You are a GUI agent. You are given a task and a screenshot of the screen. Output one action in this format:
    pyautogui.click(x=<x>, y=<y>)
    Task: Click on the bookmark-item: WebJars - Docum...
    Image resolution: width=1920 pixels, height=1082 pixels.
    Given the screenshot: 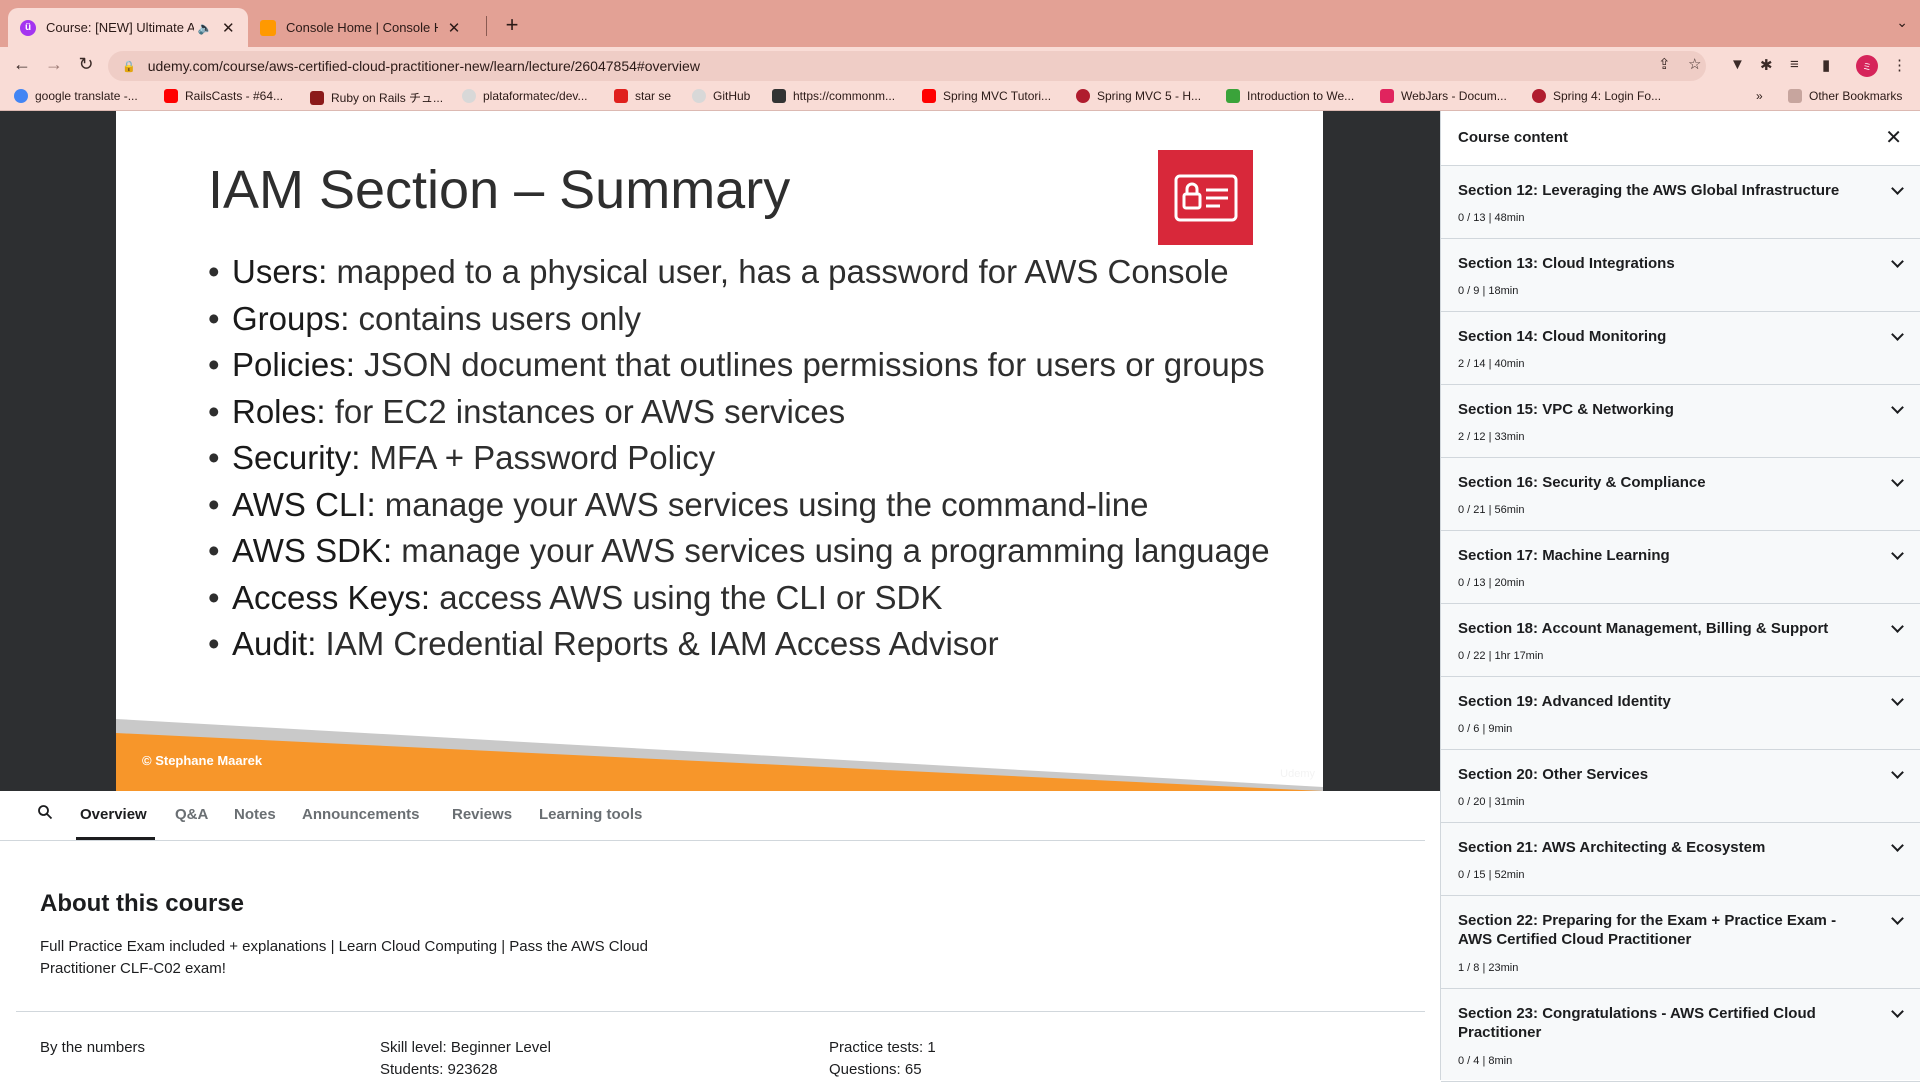 What is the action you would take?
    pyautogui.click(x=1443, y=96)
    